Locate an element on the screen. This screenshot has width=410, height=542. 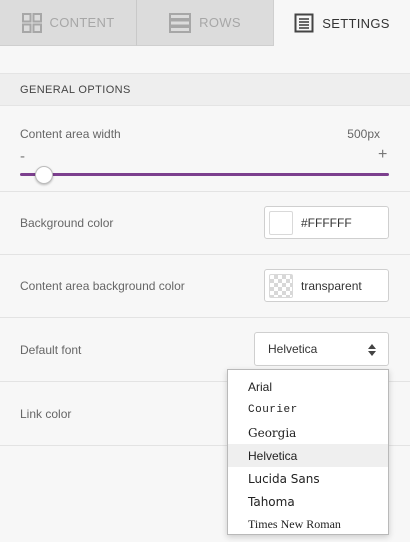
section-title: GENERAL OPTIONS is located at coordinates (75, 89).